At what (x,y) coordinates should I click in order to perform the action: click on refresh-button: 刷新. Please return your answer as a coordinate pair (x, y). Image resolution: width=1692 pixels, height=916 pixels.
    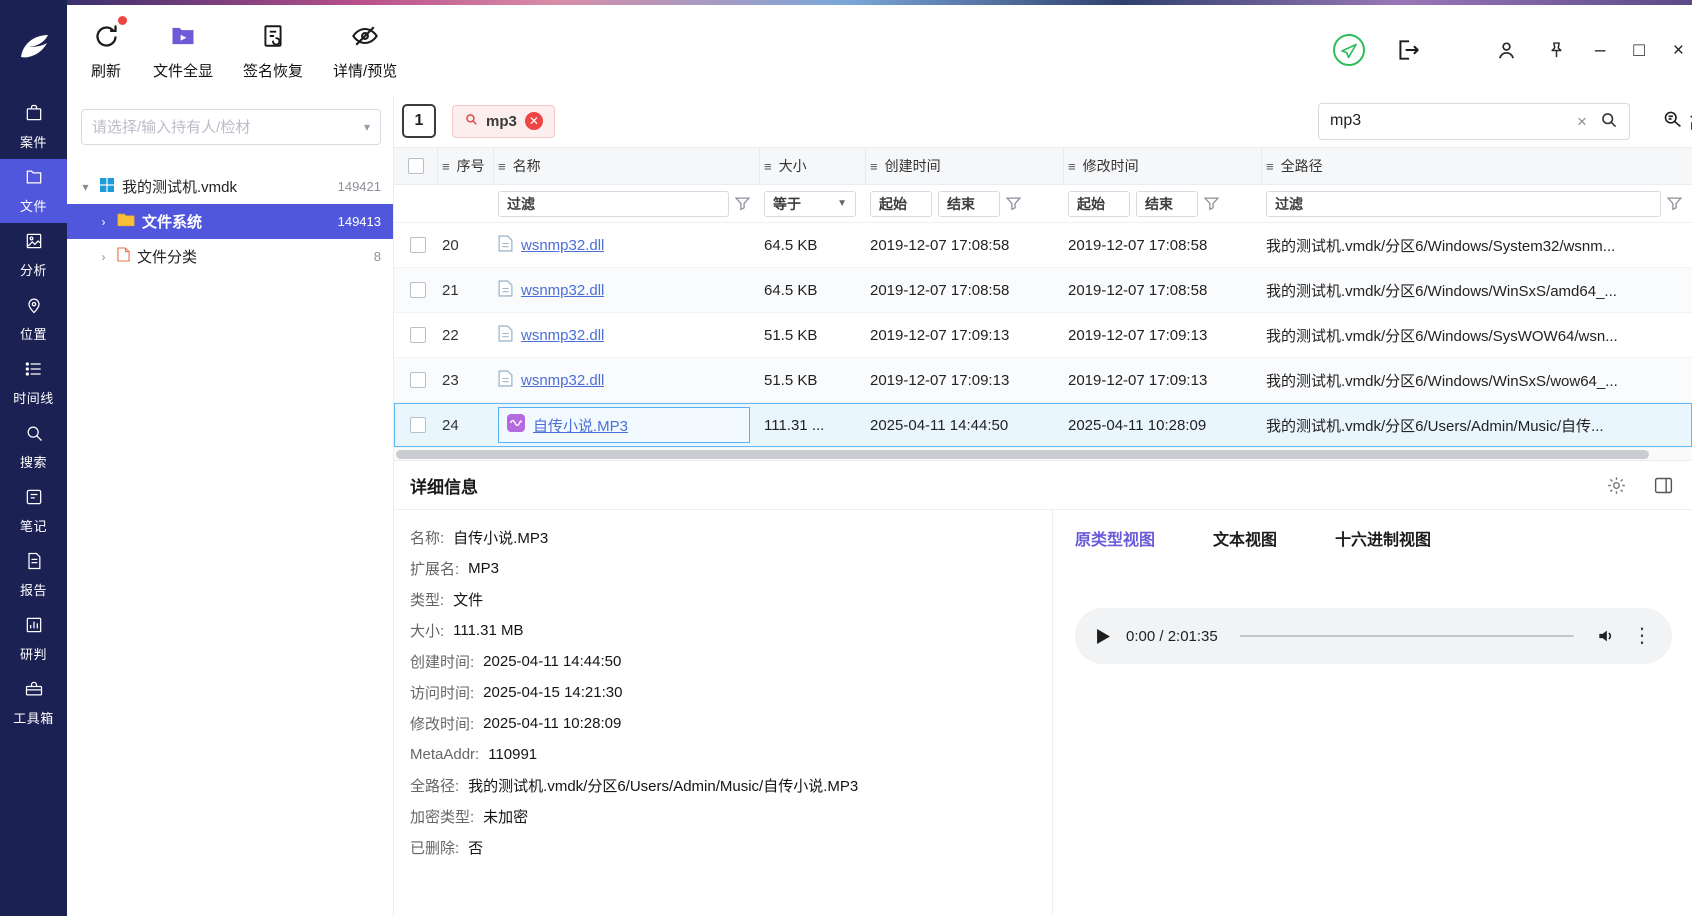
    Looking at the image, I should click on (108, 48).